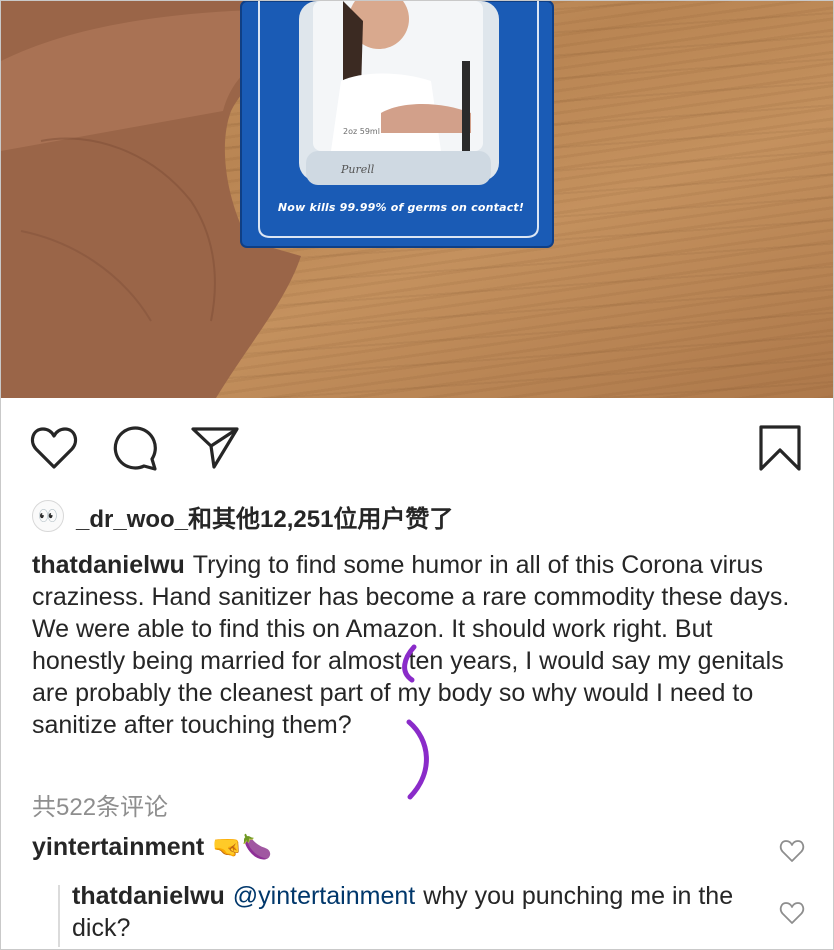 The width and height of the screenshot is (834, 950). I want to click on paper-plane-icon, so click(215, 448).